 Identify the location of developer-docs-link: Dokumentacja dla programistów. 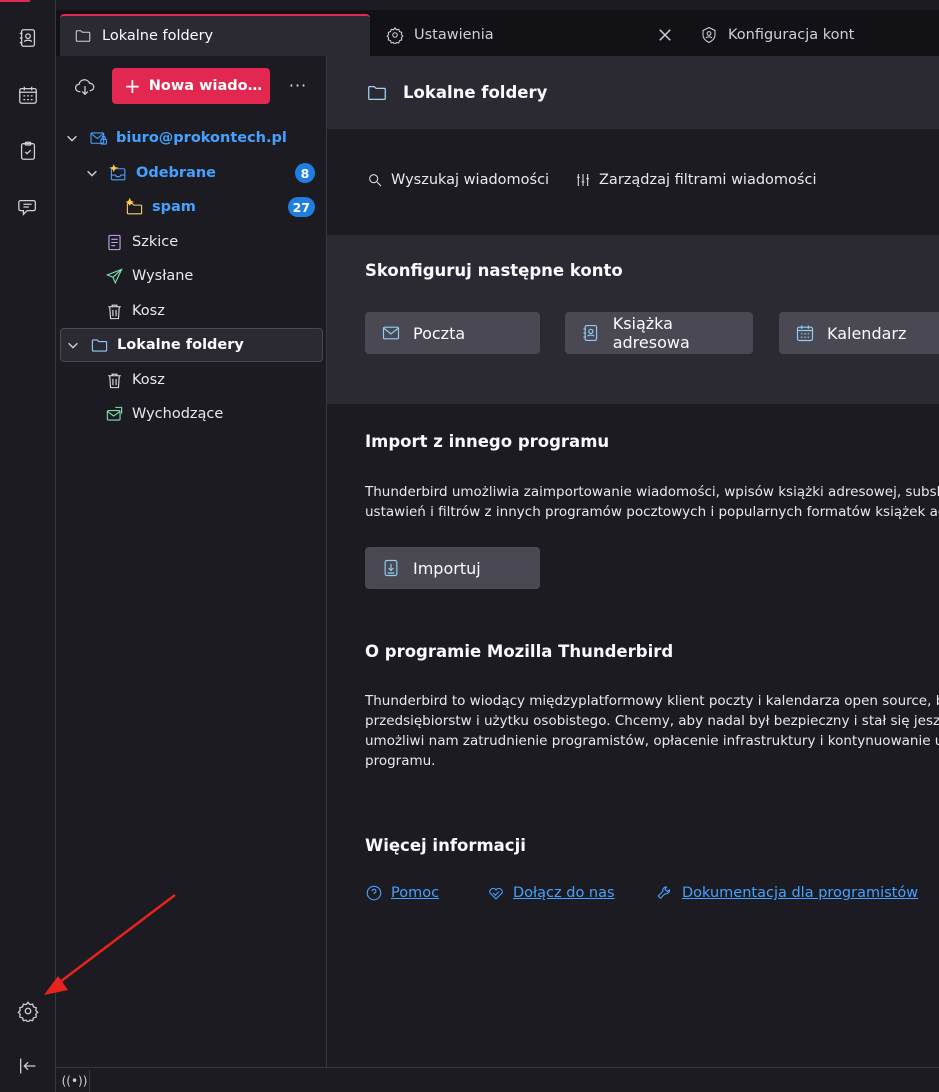
(787, 893).